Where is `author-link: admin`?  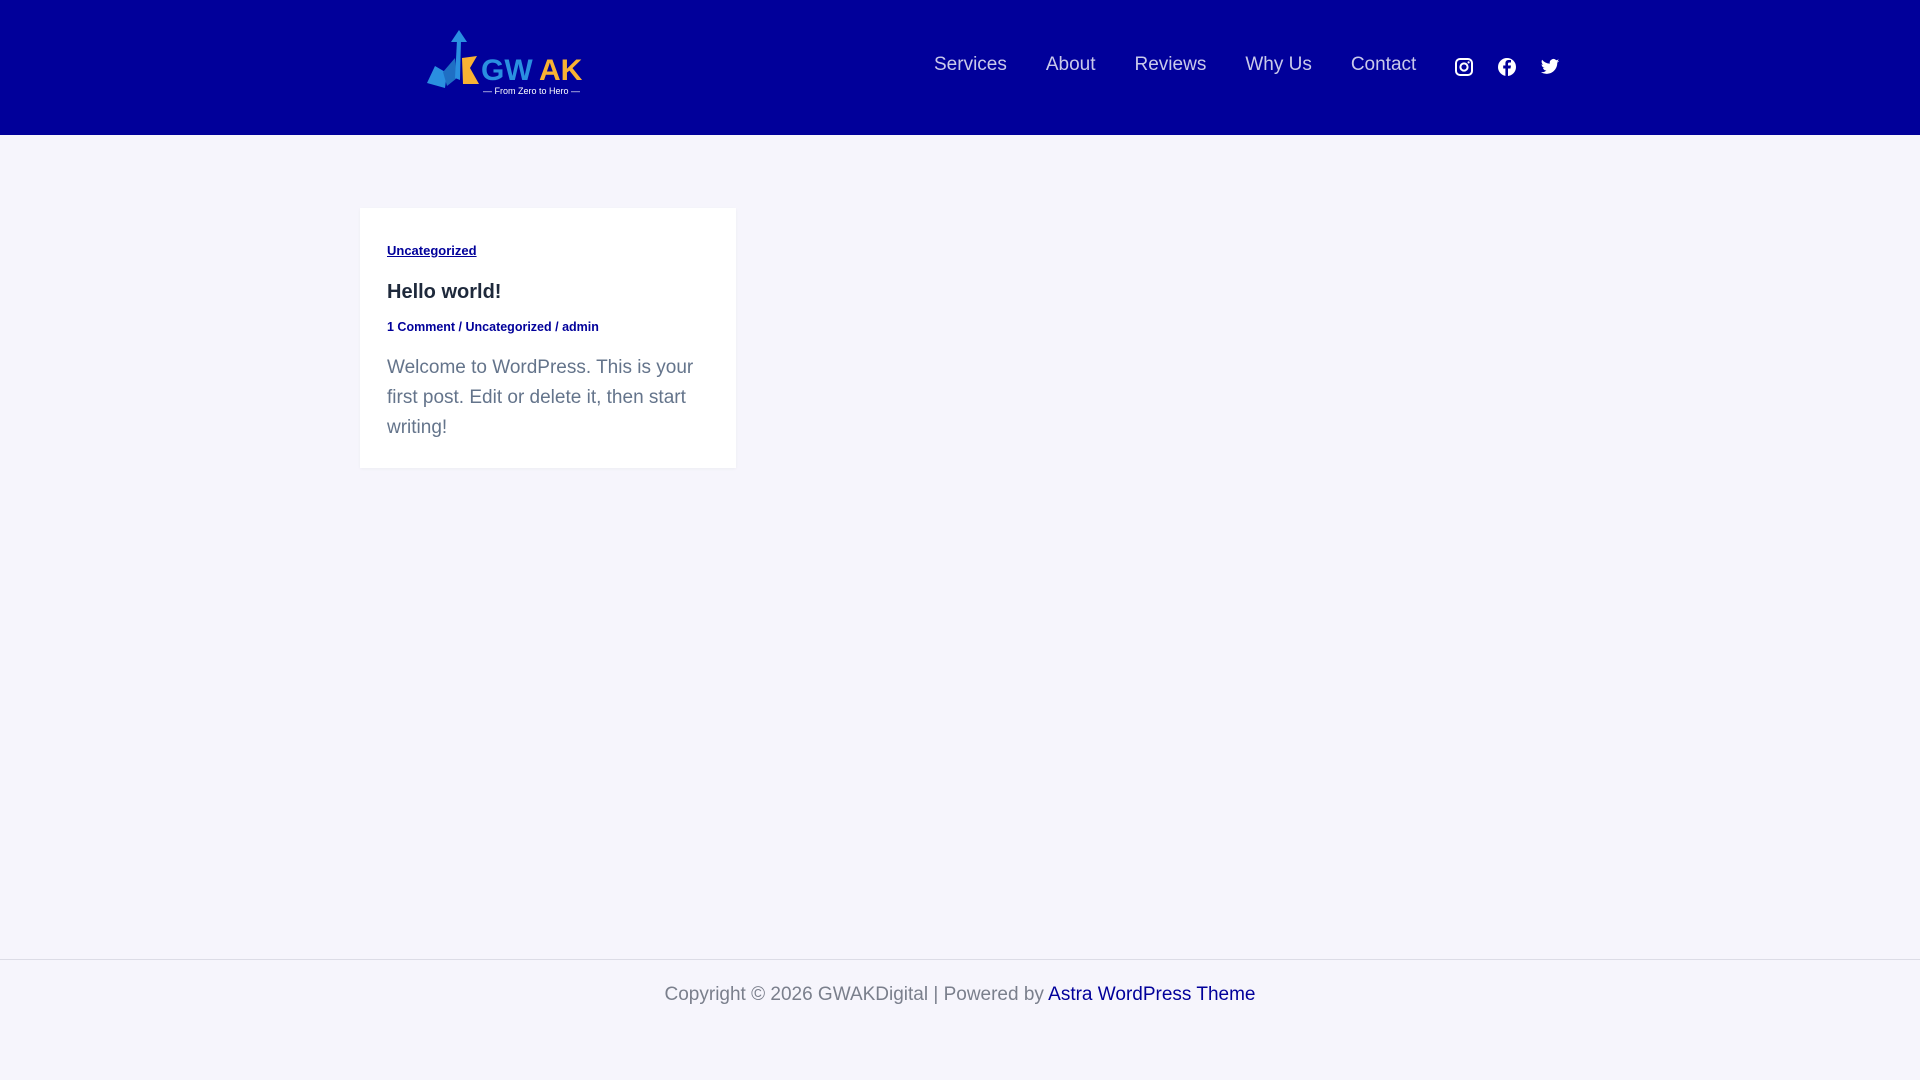
author-link: admin is located at coordinates (580, 327).